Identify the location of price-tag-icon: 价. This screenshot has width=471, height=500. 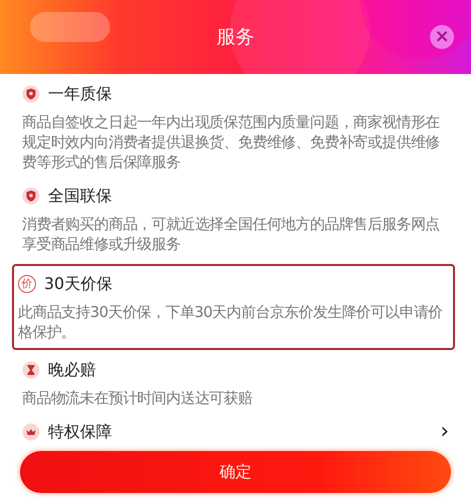
(27, 284).